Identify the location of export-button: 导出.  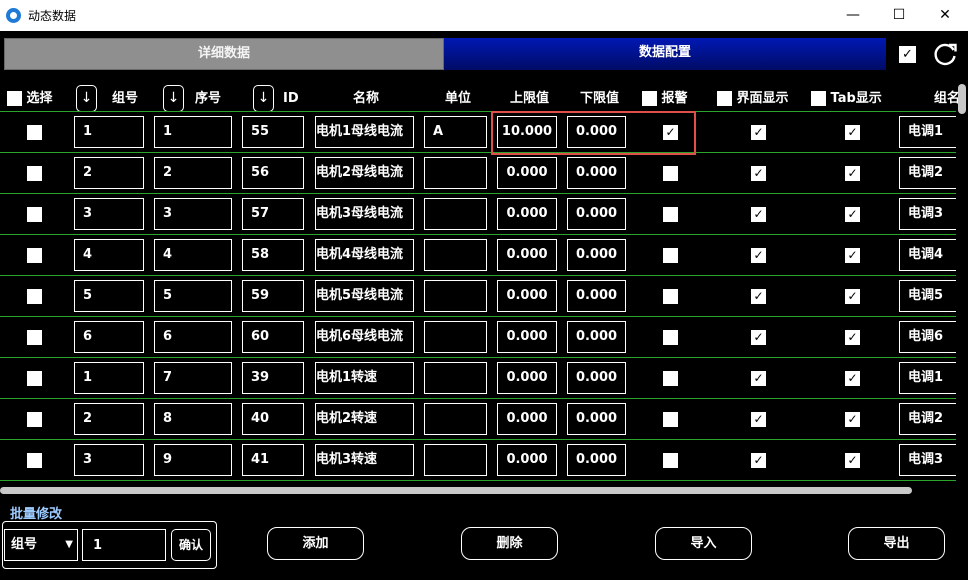
(896, 543).